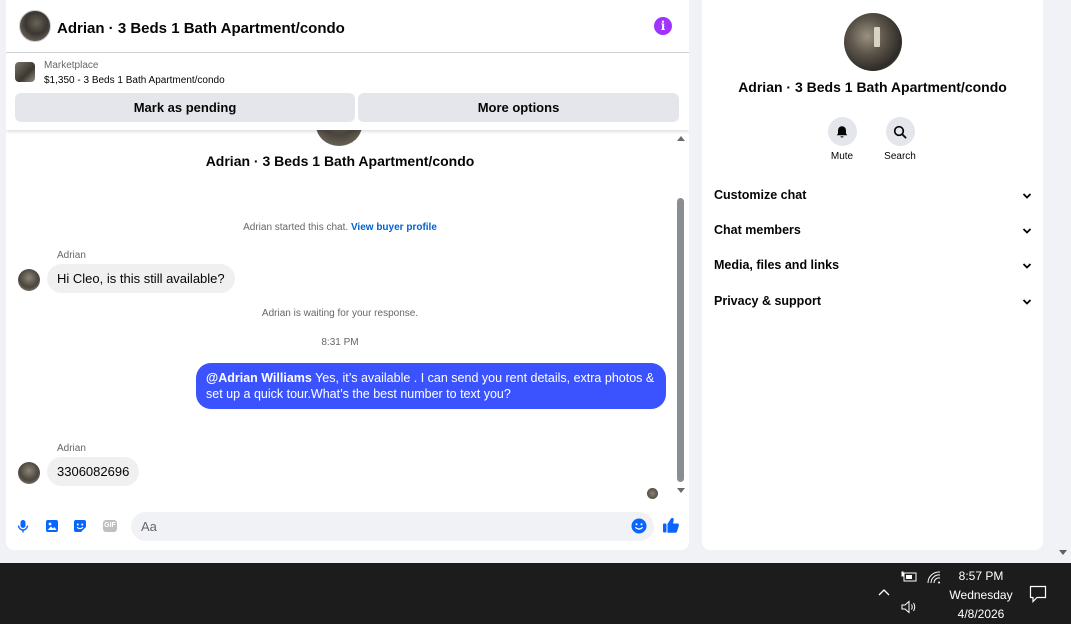  What do you see at coordinates (134, 80) in the screenshot?
I see `listing-price-title: $1,350 - 3 Beds 1 Bath Apartment/condo` at bounding box center [134, 80].